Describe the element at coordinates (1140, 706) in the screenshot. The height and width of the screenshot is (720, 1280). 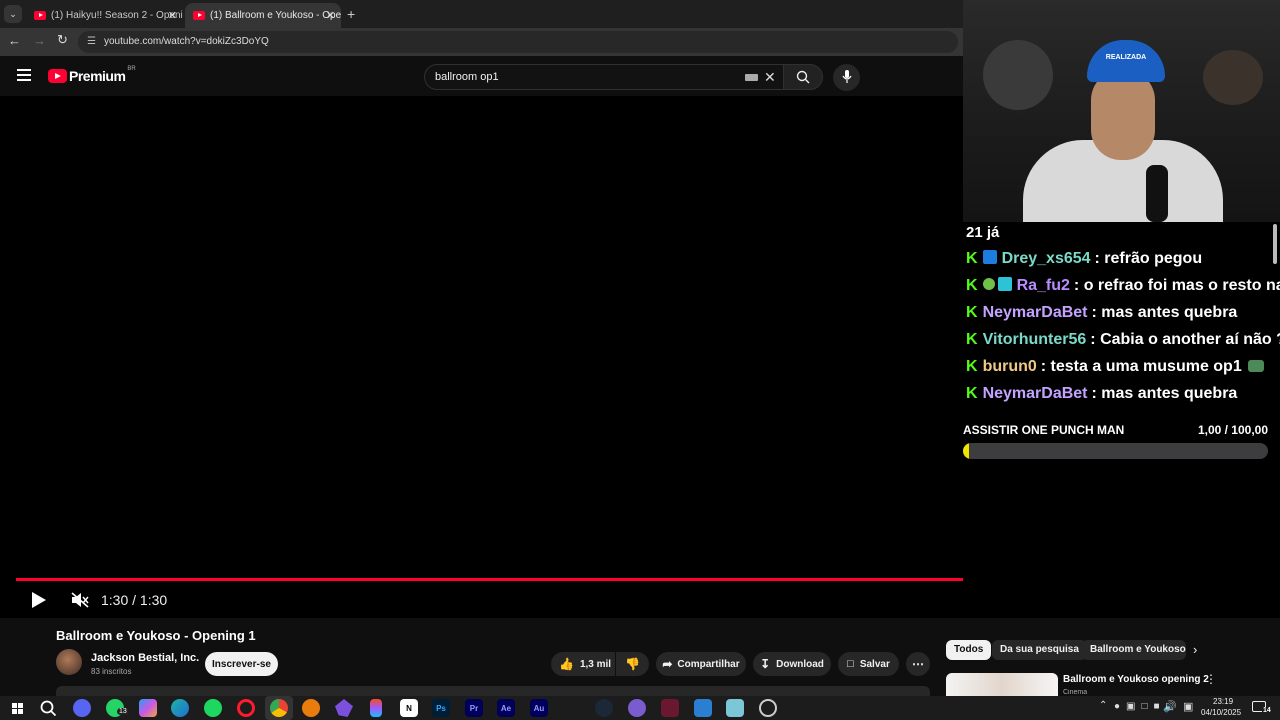
I see `tray-icons: ●▣□■` at that location.